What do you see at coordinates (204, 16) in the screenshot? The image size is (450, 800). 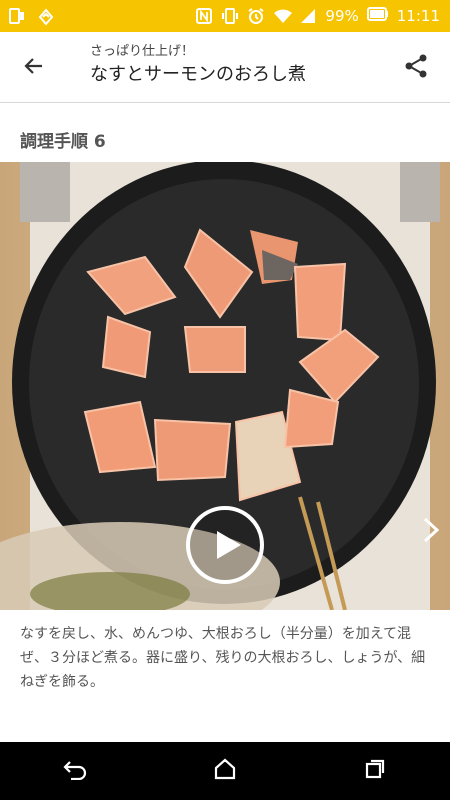 I see `nfc-icon` at bounding box center [204, 16].